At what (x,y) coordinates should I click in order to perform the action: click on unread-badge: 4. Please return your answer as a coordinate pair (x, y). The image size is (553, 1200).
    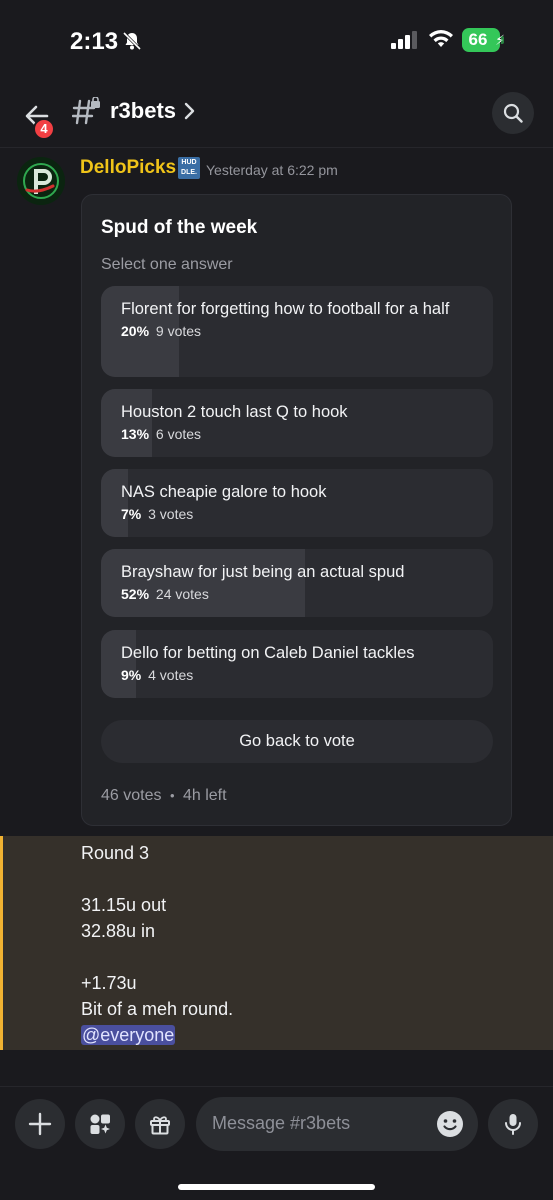
    Looking at the image, I should click on (44, 129).